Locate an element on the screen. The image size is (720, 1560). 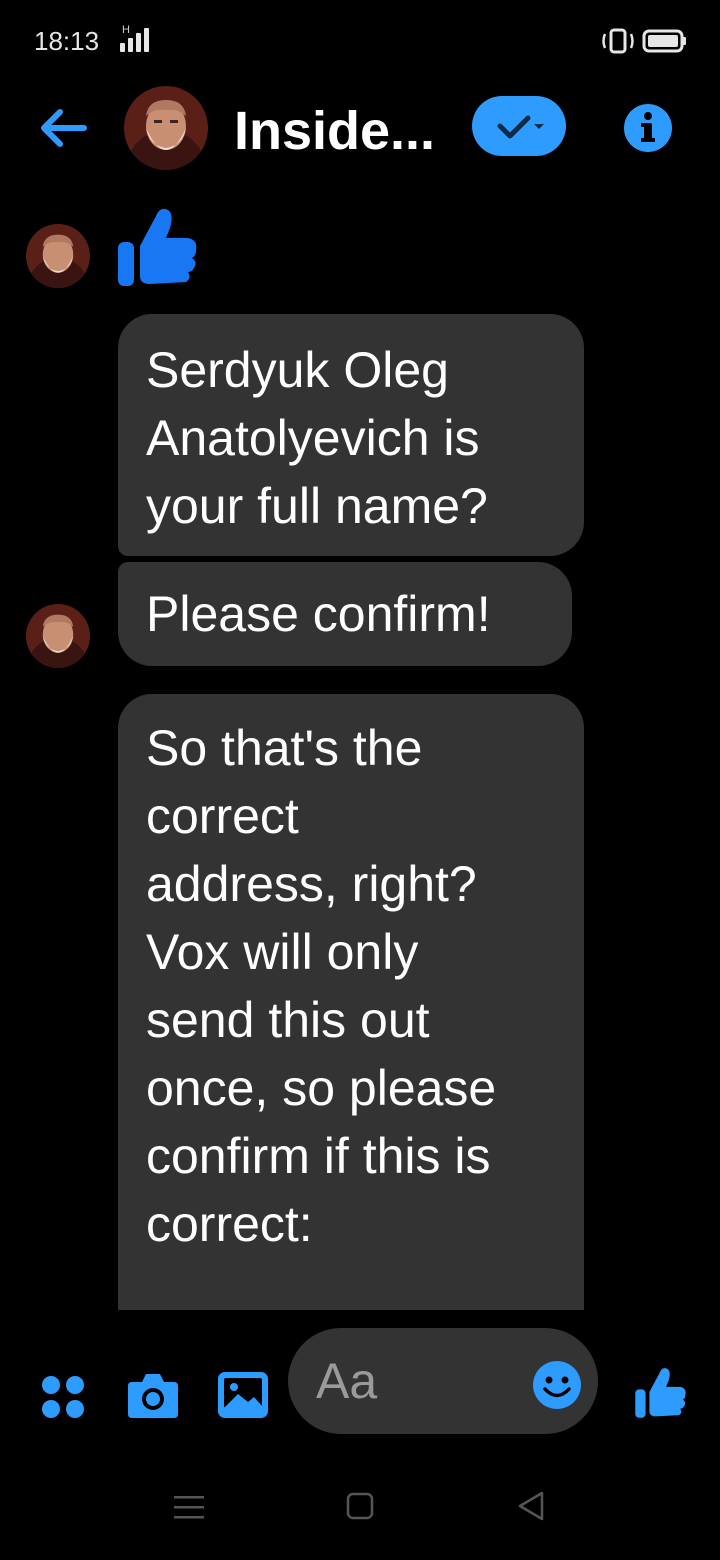
network-type-label: H is located at coordinates (126, 30).